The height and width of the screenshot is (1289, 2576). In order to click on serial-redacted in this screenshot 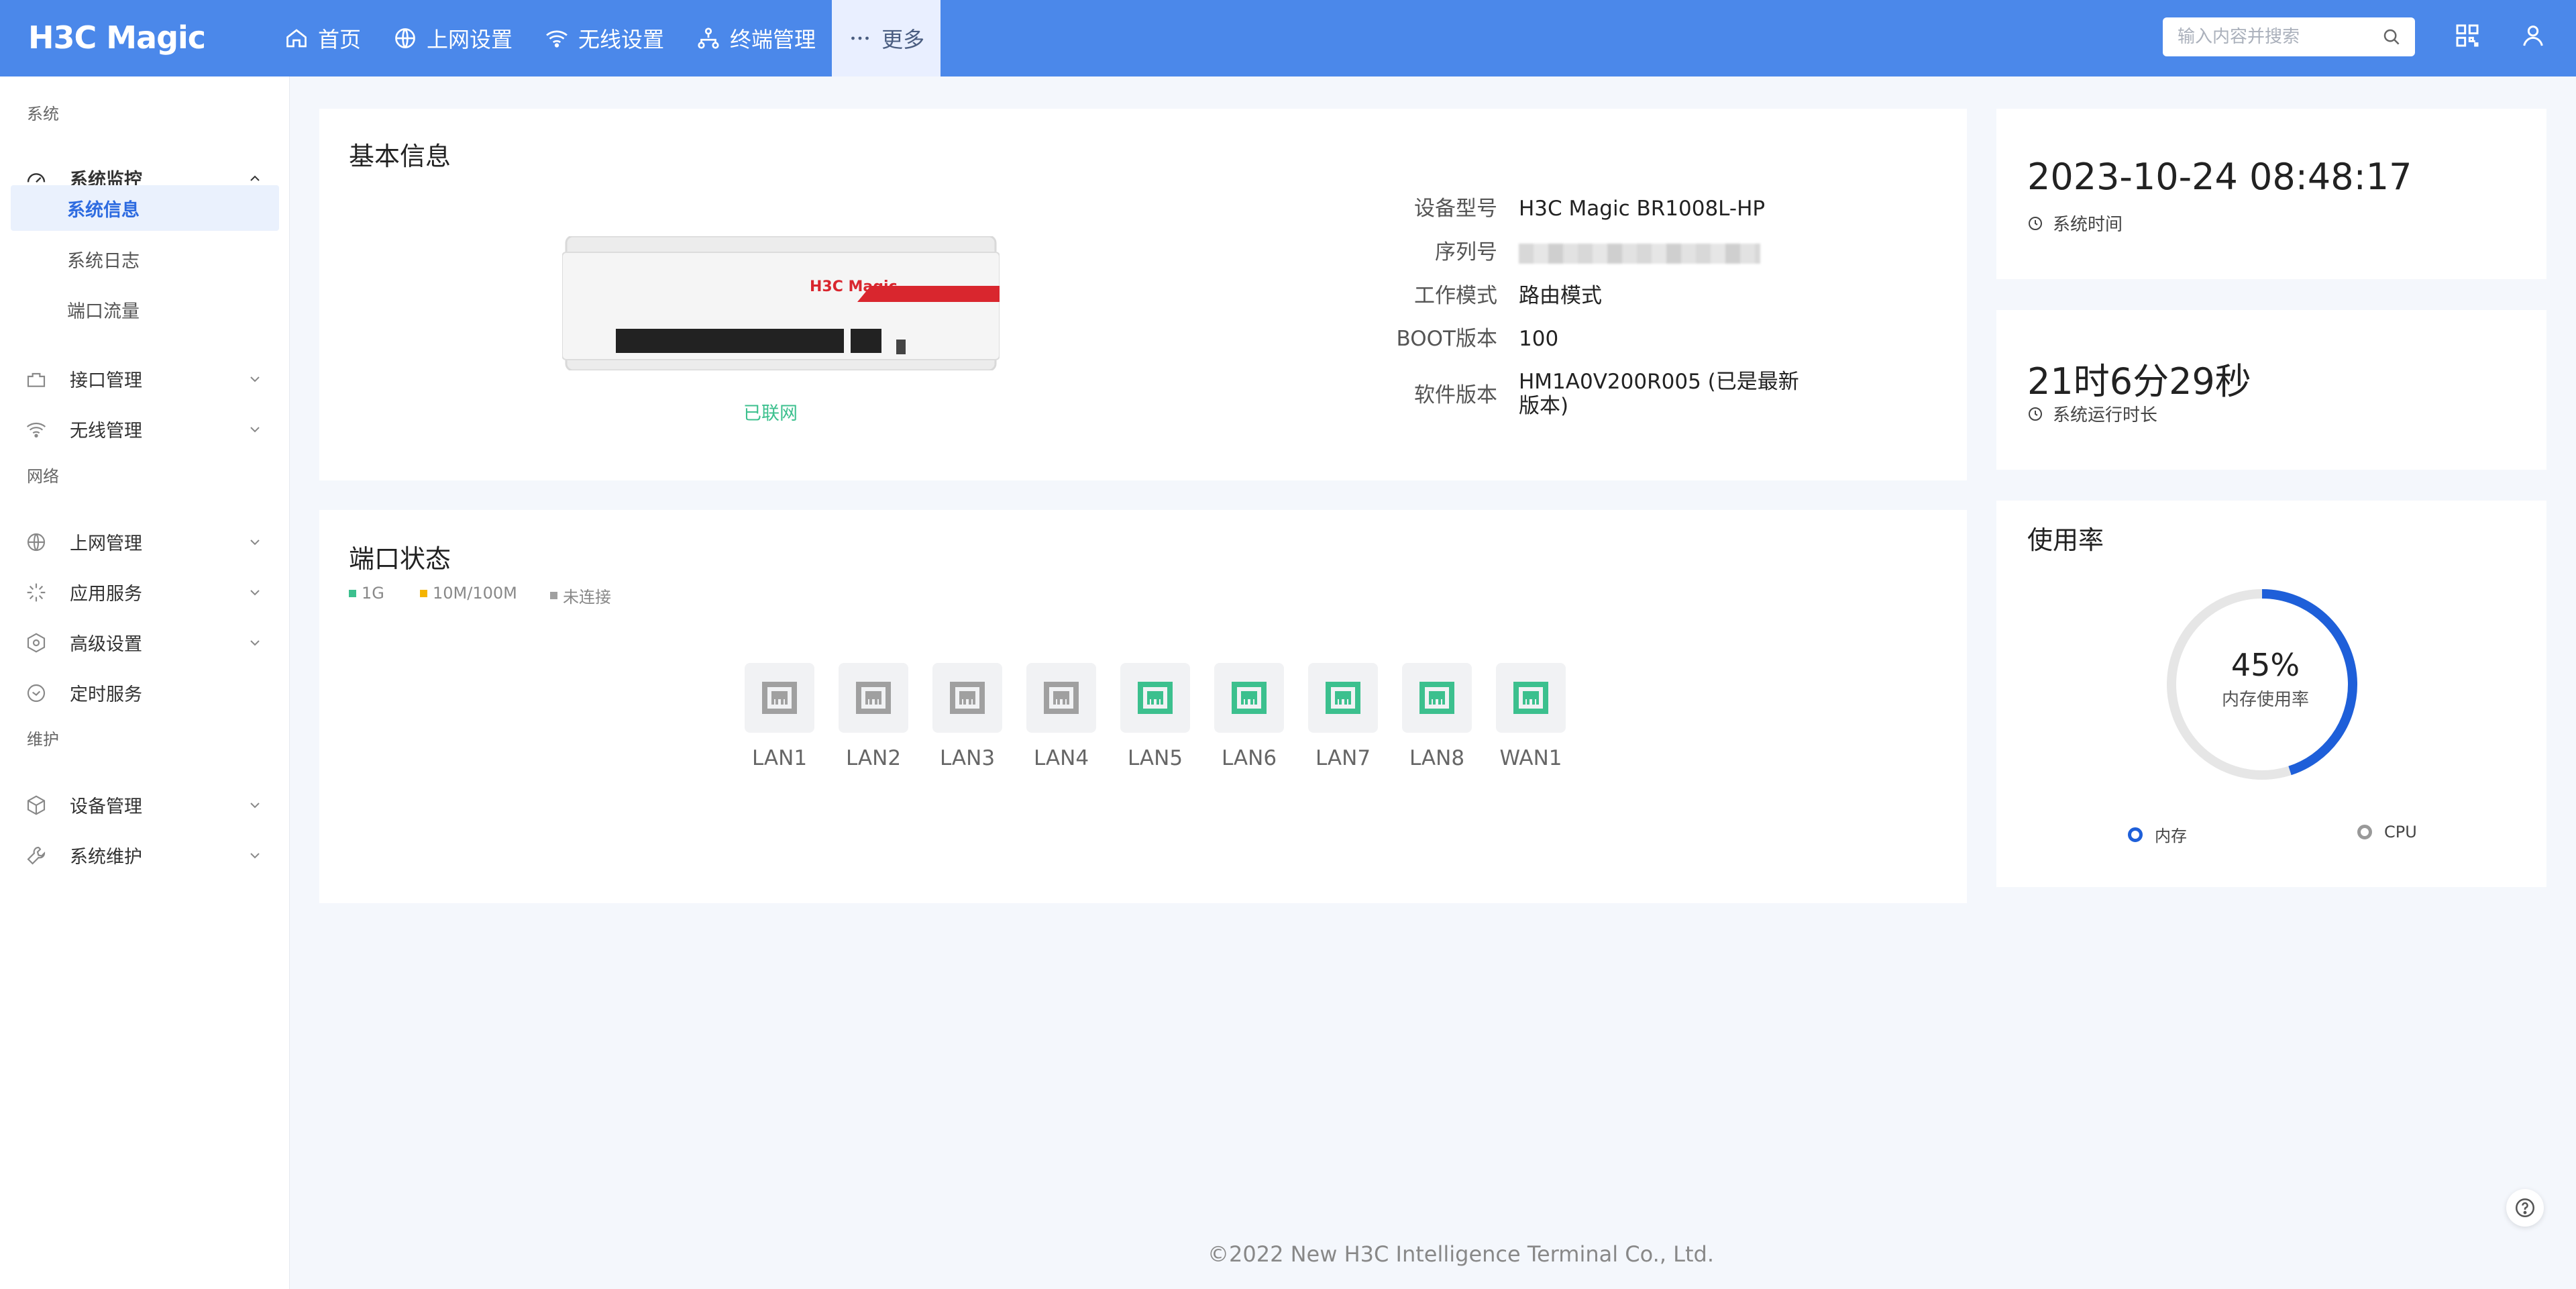, I will do `click(1639, 254)`.